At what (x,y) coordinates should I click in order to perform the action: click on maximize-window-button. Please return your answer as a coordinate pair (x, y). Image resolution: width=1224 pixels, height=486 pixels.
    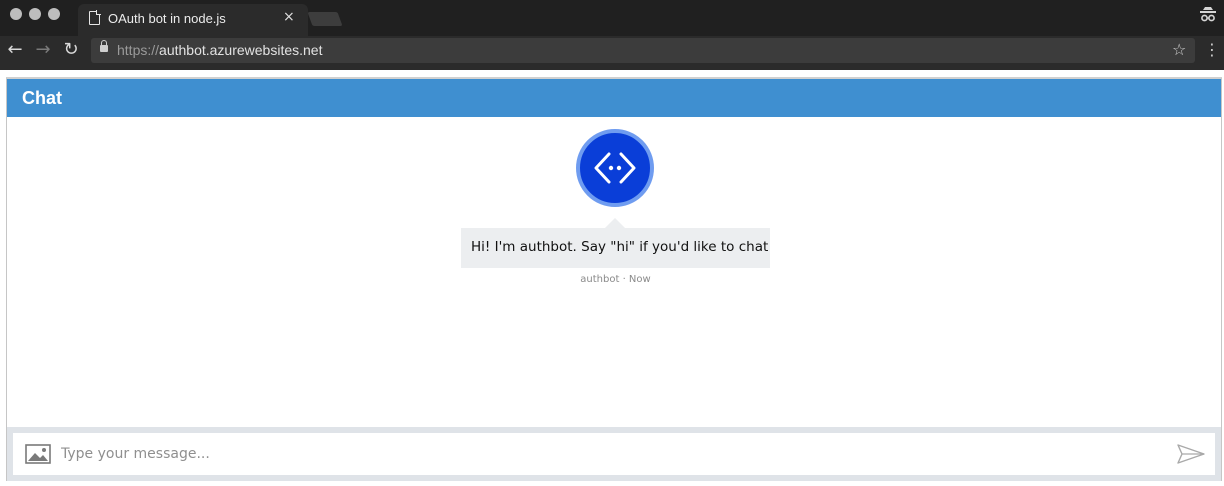
    Looking at the image, I should click on (54, 14).